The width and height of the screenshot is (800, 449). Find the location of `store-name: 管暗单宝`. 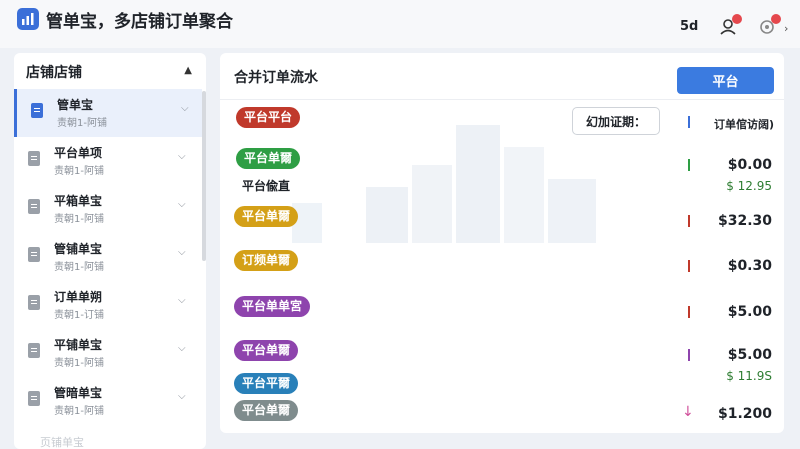

store-name: 管暗单宝 is located at coordinates (78, 393).